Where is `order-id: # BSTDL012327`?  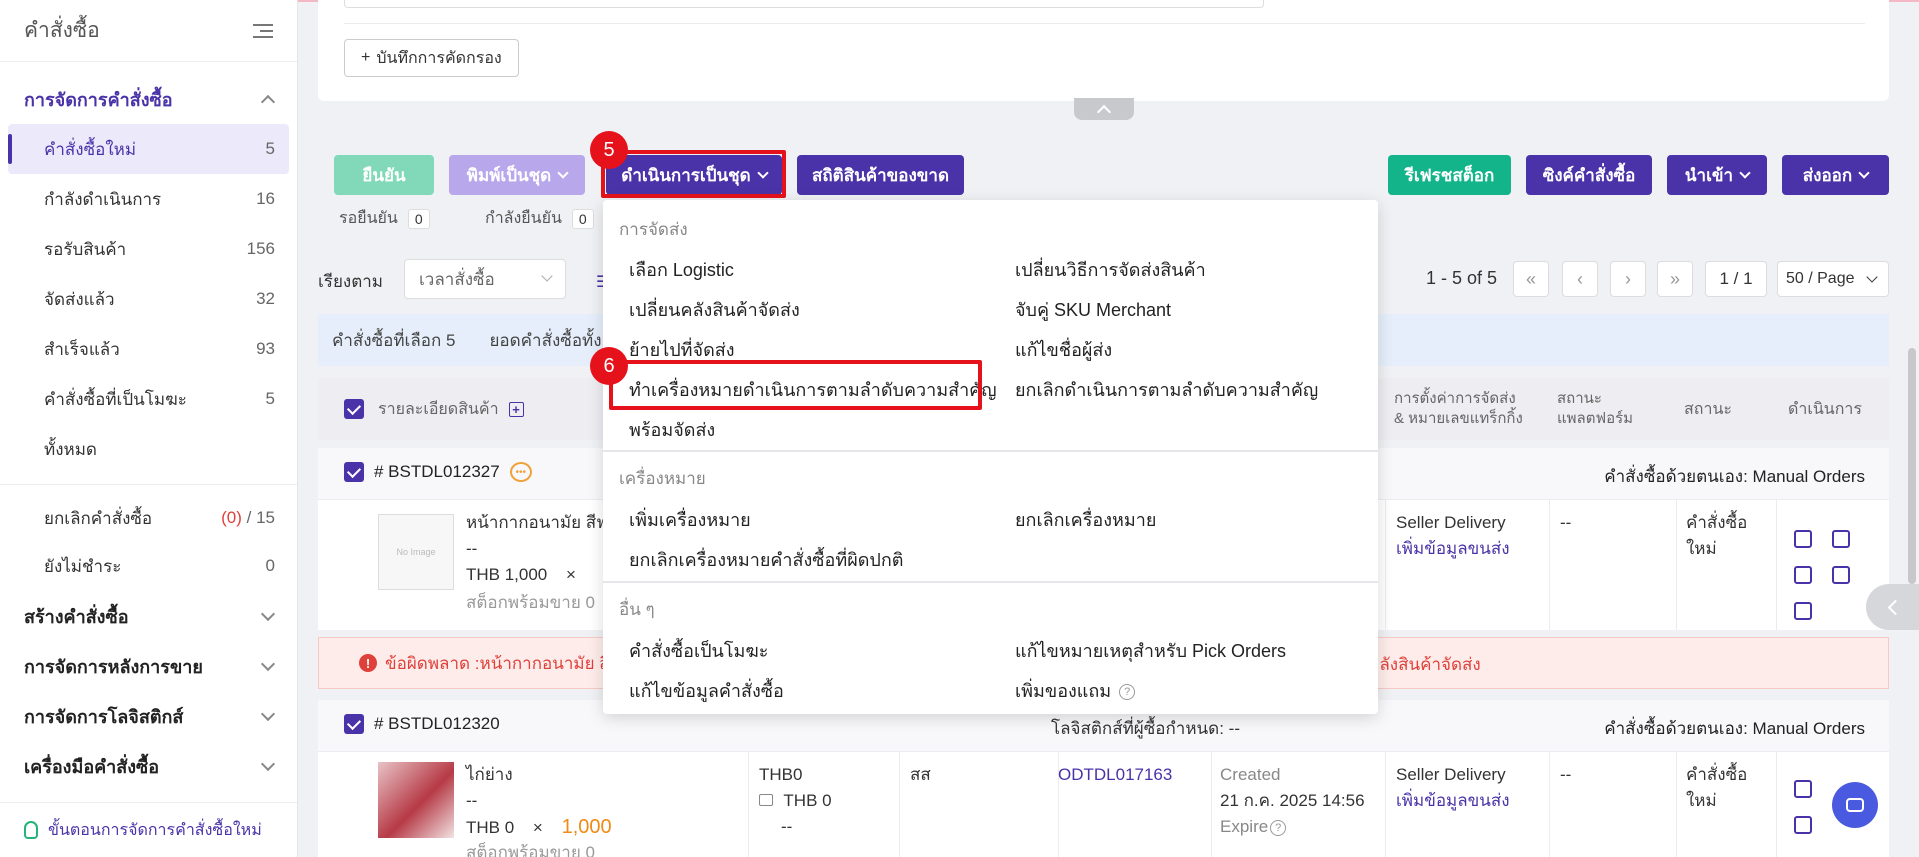 order-id: # BSTDL012327 is located at coordinates (437, 472).